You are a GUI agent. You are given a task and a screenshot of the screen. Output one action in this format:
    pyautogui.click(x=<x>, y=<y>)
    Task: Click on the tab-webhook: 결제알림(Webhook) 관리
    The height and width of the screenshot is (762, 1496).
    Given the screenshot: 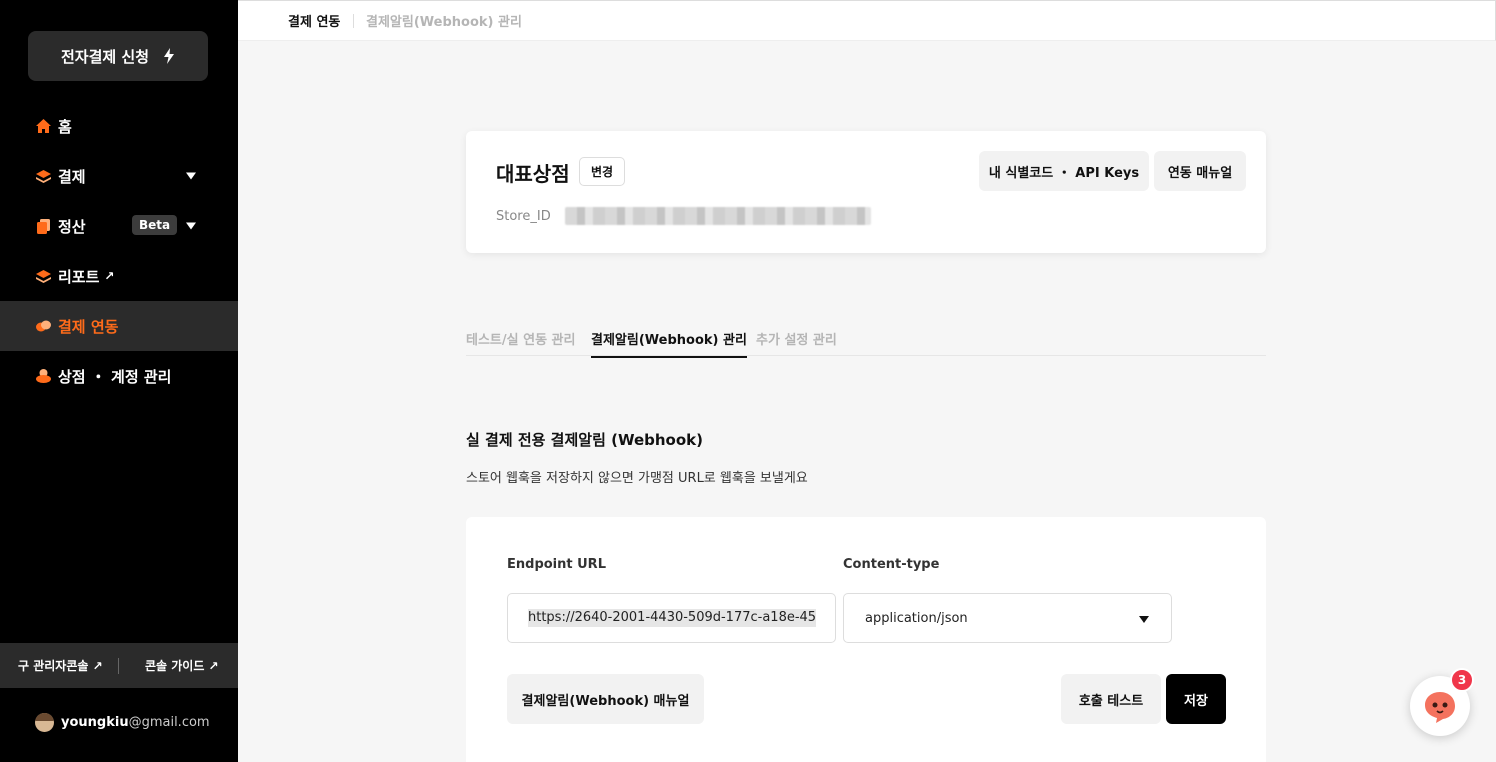 What is the action you would take?
    pyautogui.click(x=669, y=343)
    